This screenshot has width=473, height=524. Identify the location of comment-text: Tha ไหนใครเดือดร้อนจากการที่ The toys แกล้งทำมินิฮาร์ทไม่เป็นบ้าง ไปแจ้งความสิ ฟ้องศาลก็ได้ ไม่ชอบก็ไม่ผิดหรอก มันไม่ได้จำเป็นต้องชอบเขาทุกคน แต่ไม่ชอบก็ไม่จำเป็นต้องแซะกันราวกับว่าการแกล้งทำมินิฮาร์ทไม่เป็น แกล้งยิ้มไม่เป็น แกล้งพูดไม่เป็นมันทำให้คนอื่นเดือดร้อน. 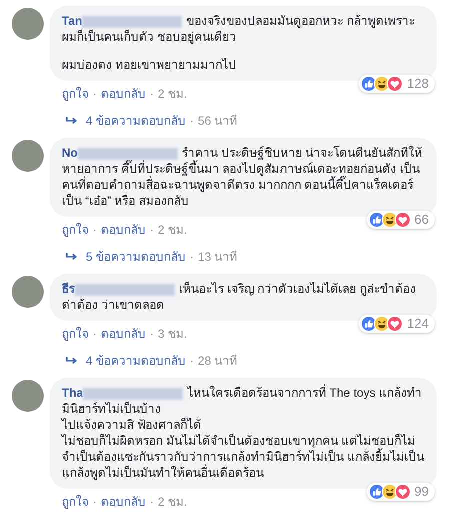
(243, 433).